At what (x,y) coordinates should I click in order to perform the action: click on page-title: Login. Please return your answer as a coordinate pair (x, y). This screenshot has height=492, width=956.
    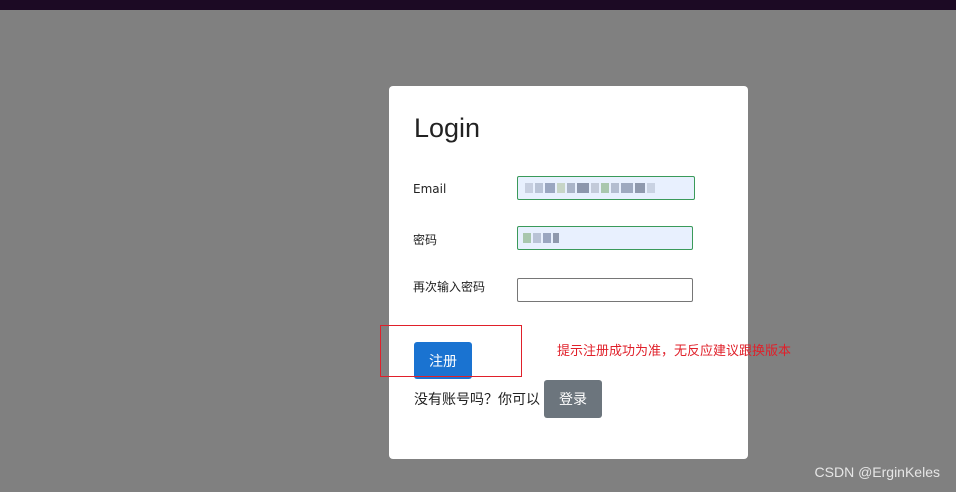
    Looking at the image, I should click on (447, 128).